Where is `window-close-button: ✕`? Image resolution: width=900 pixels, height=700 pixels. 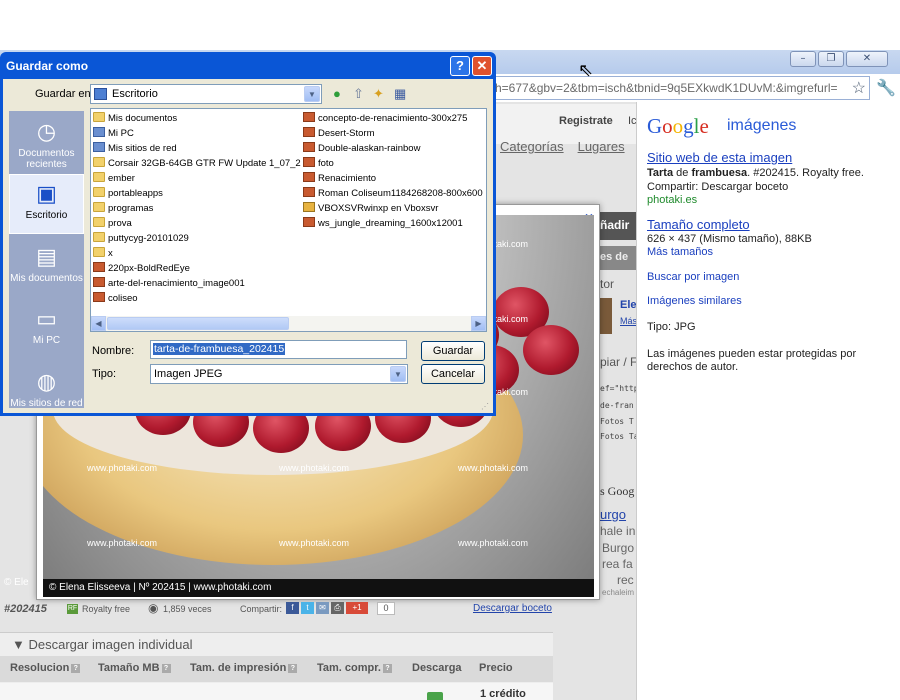 window-close-button: ✕ is located at coordinates (867, 59).